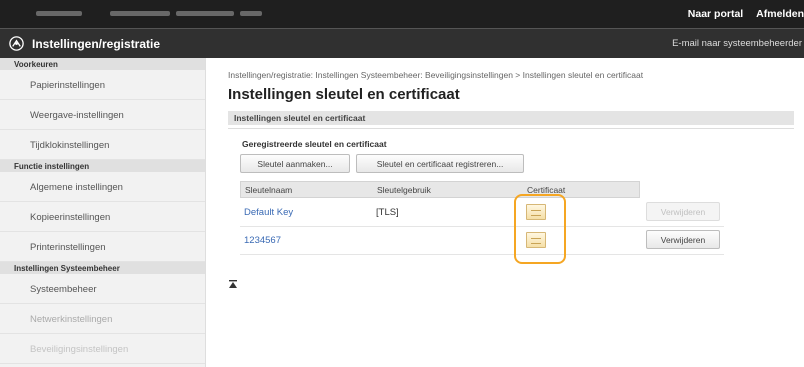 The height and width of the screenshot is (367, 804). What do you see at coordinates (780, 14) in the screenshot?
I see `logout-link: Afmelden` at bounding box center [780, 14].